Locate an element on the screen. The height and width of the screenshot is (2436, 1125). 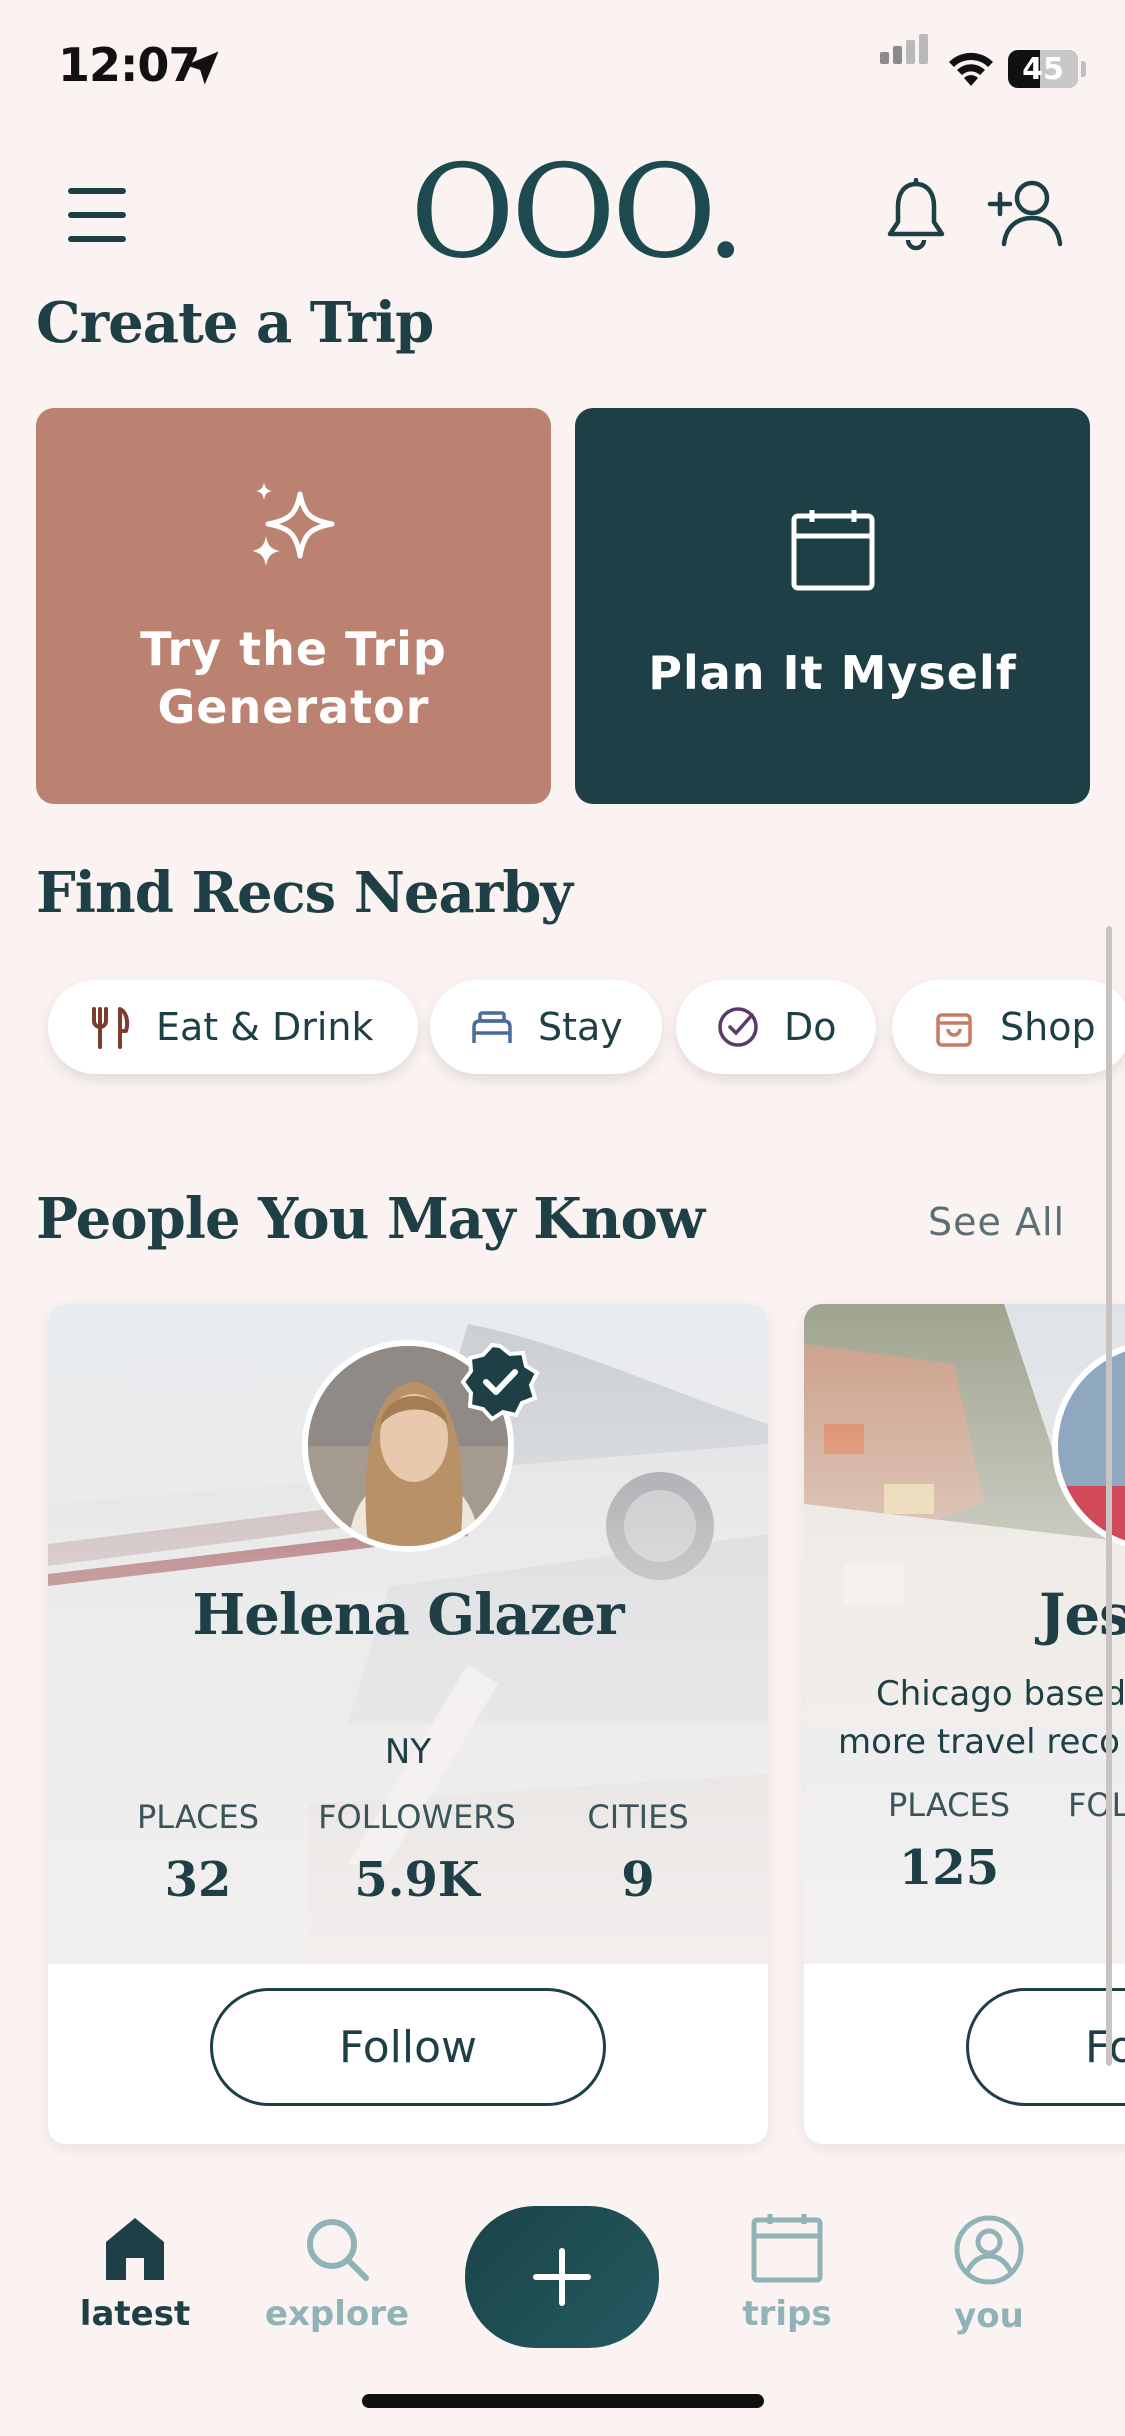
search-icon is located at coordinates (338, 2250).